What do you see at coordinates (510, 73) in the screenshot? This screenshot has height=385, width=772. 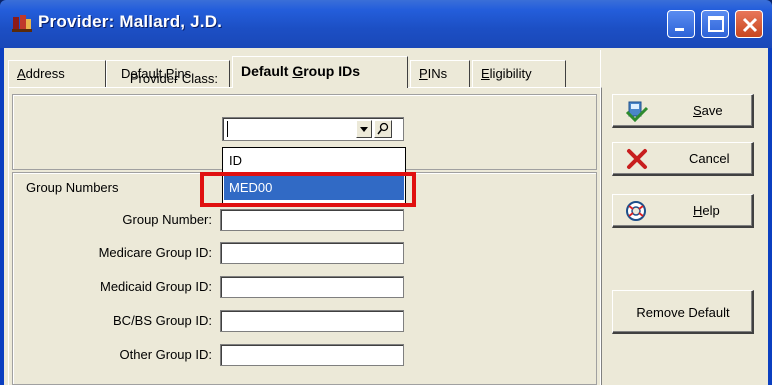 I see `tab-eligibility-label: ligibility` at bounding box center [510, 73].